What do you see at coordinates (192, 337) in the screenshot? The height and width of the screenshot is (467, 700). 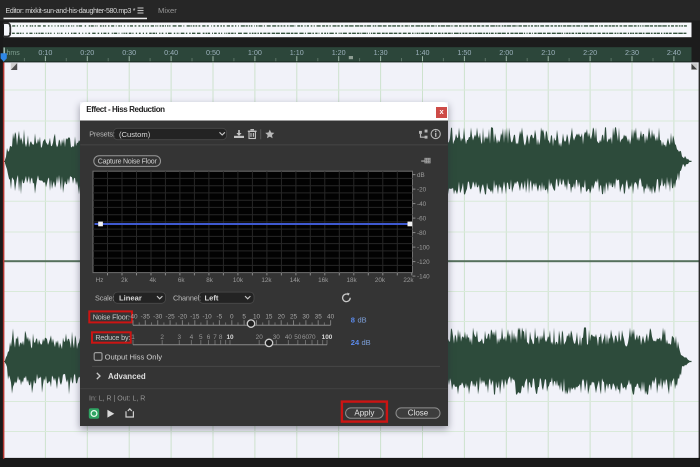 I see `svg-text: 4` at bounding box center [192, 337].